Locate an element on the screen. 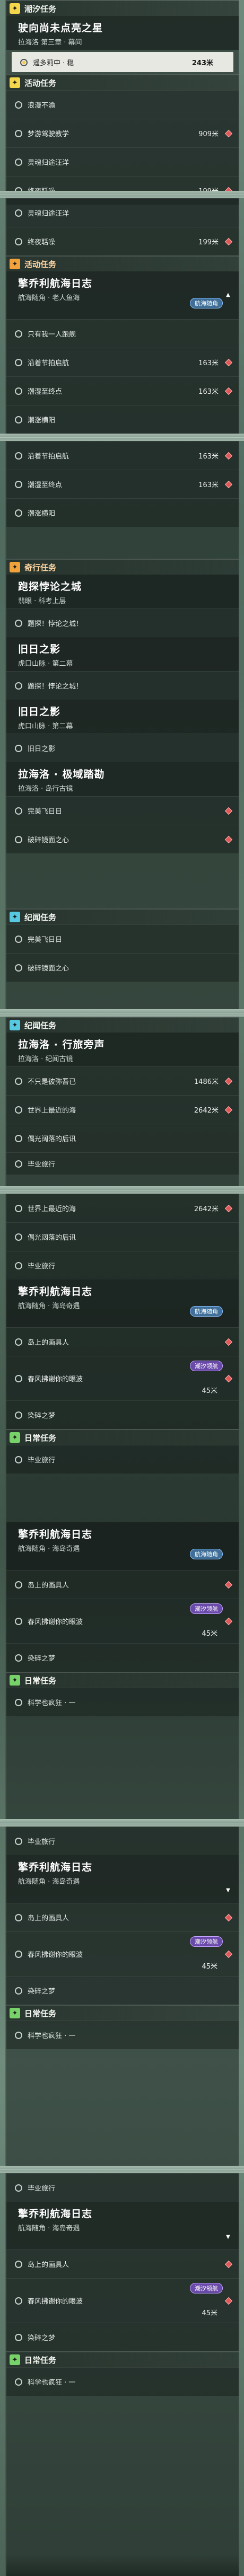  event-icon: ✦ is located at coordinates (15, 264).